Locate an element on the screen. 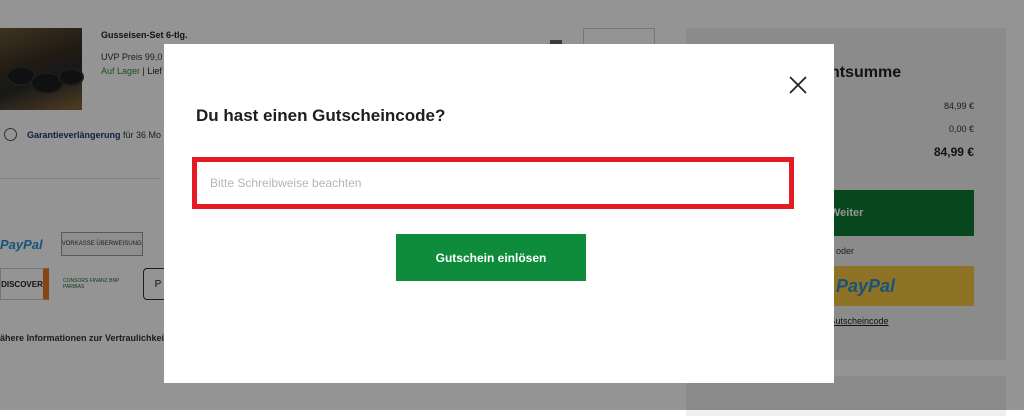 Image resolution: width=1024 pixels, height=416 pixels. close-icon is located at coordinates (798, 85).